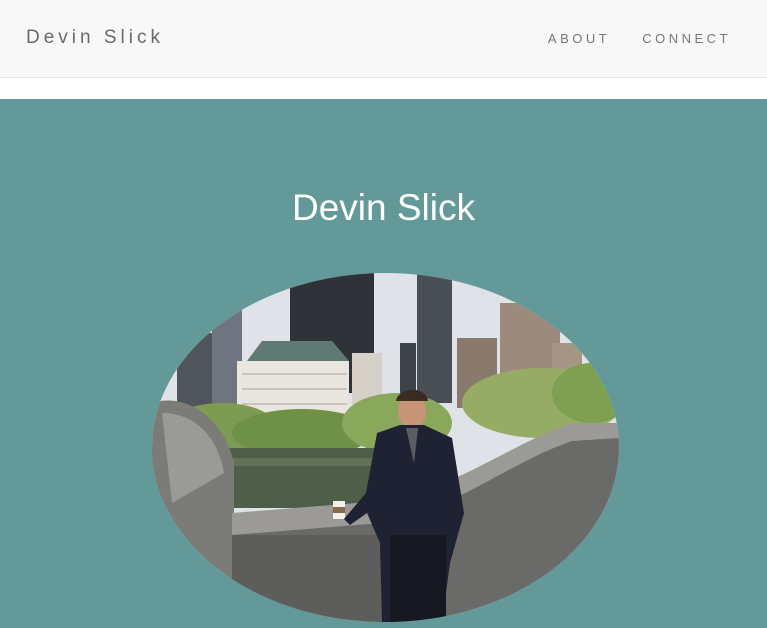 This screenshot has height=628, width=767. Describe the element at coordinates (383, 88) in the screenshot. I see `header-spacer` at that location.